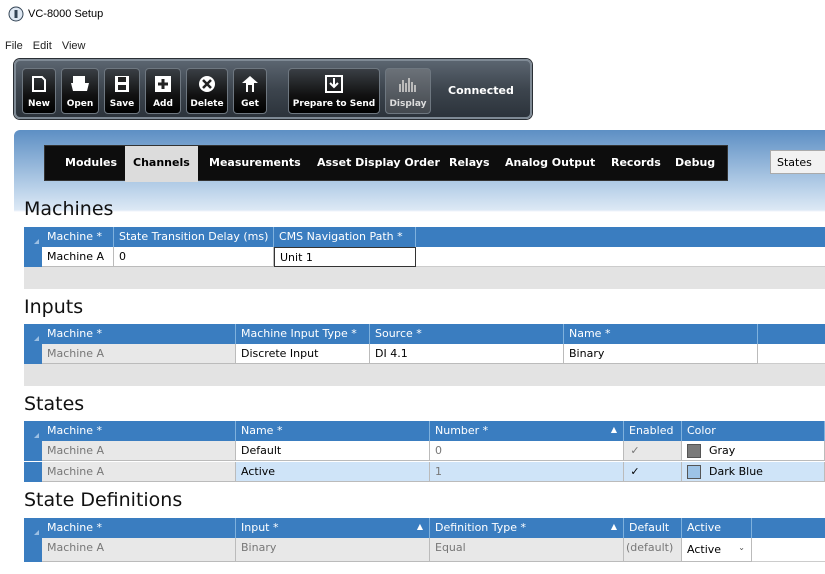 The height and width of the screenshot is (574, 825). Describe the element at coordinates (333, 451) in the screenshot. I see `cell-name: Default` at that location.